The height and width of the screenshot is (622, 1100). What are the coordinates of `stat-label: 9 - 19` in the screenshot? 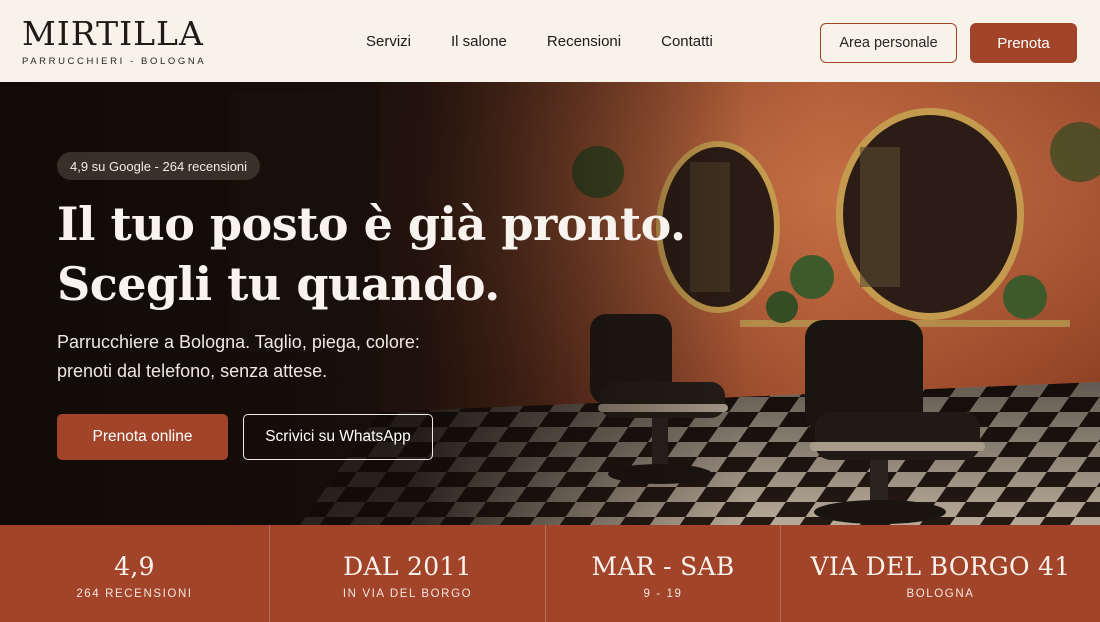 It's located at (663, 594).